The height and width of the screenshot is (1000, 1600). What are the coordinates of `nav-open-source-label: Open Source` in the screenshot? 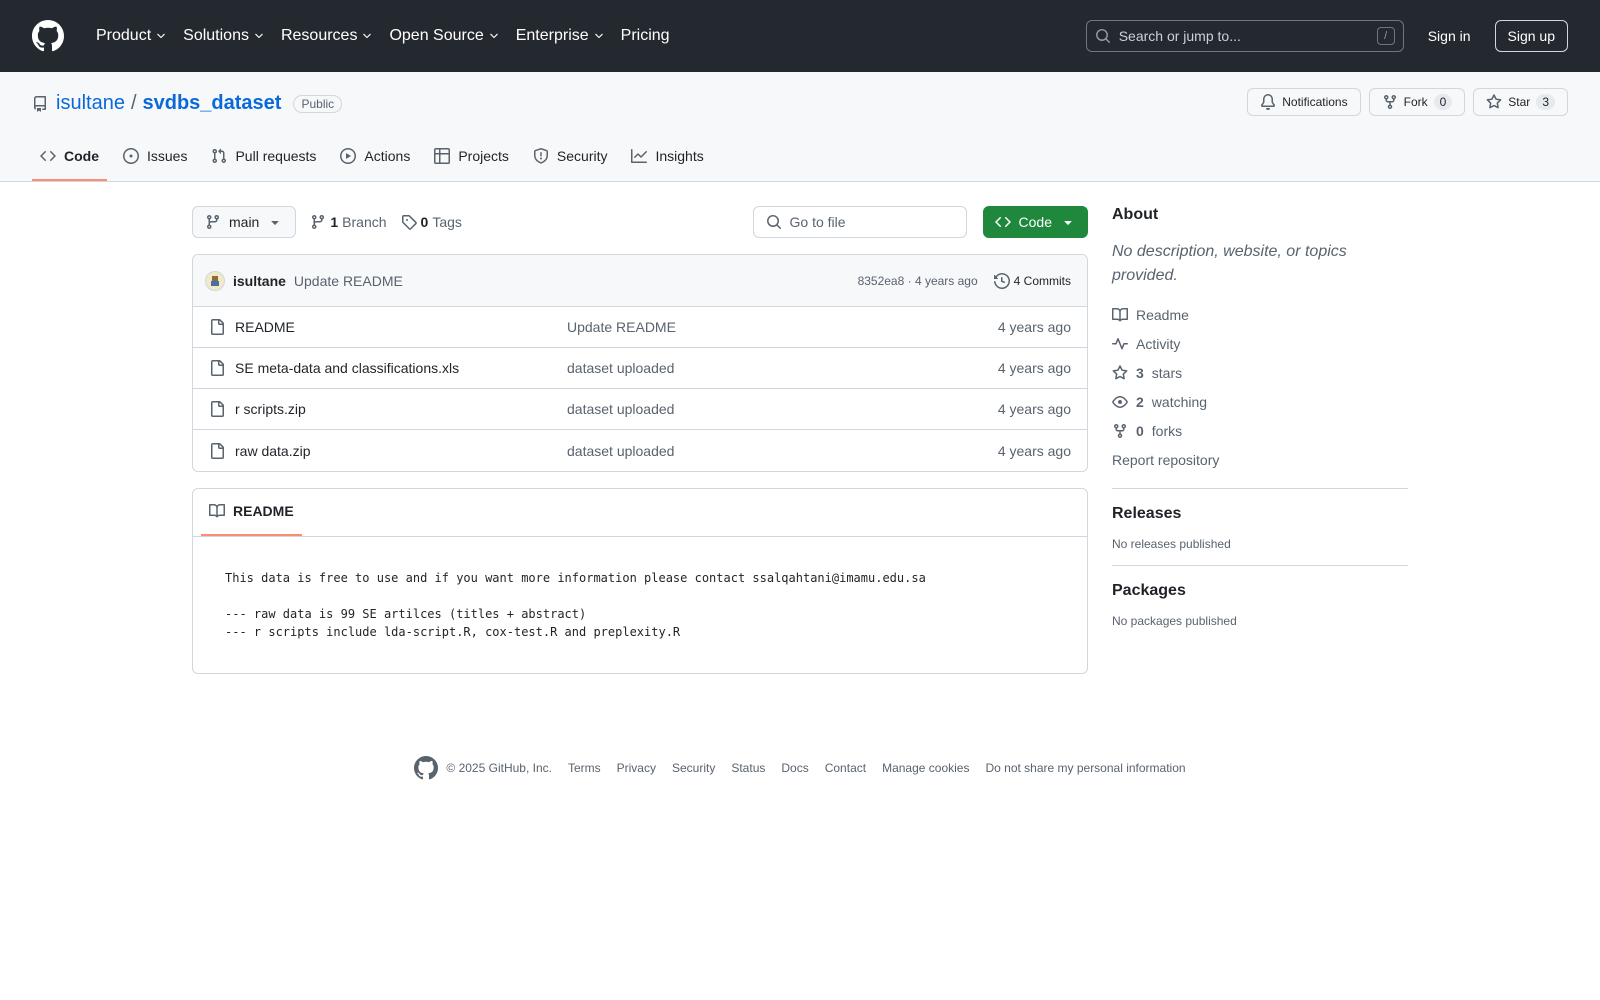 It's located at (436, 35).